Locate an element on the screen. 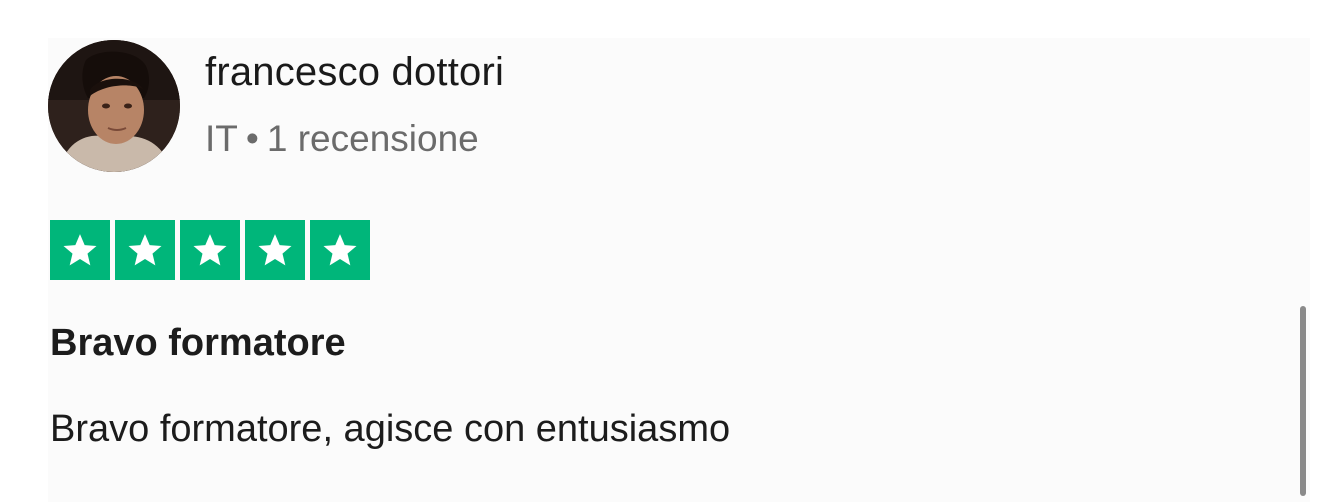 The image size is (1320, 502). reviewer-country: IT is located at coordinates (221, 138).